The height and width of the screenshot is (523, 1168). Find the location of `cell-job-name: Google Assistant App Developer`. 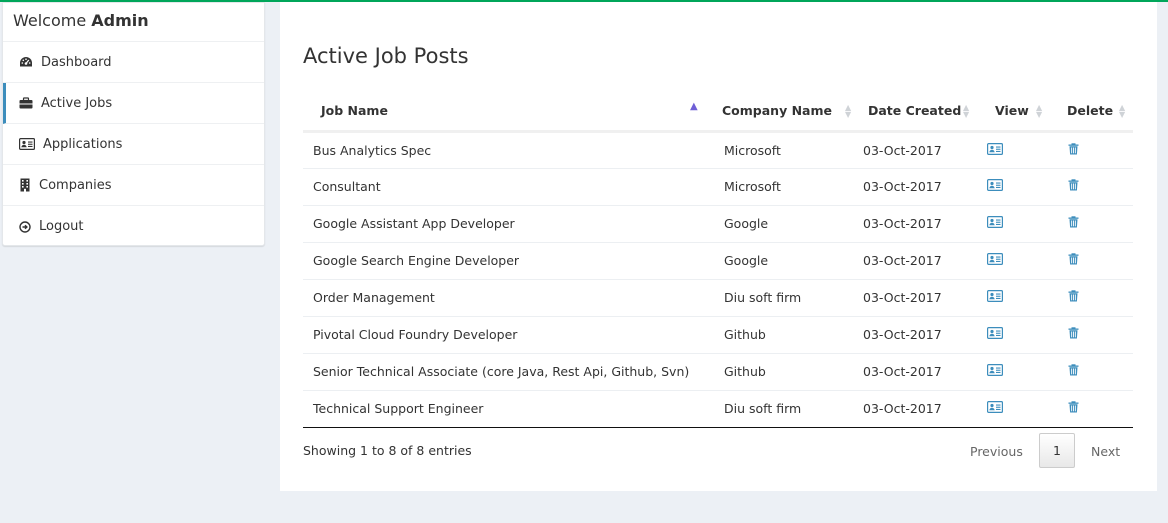

cell-job-name: Google Assistant App Developer is located at coordinates (508, 224).